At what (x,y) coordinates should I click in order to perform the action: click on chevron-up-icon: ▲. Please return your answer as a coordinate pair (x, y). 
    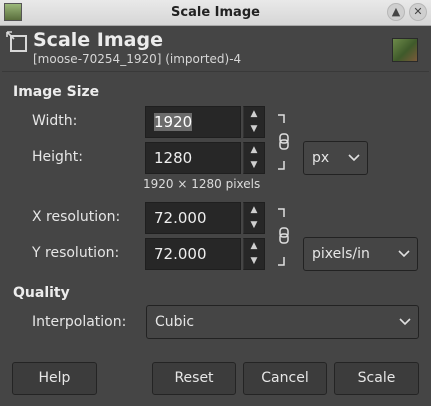
    Looking at the image, I should click on (396, 11).